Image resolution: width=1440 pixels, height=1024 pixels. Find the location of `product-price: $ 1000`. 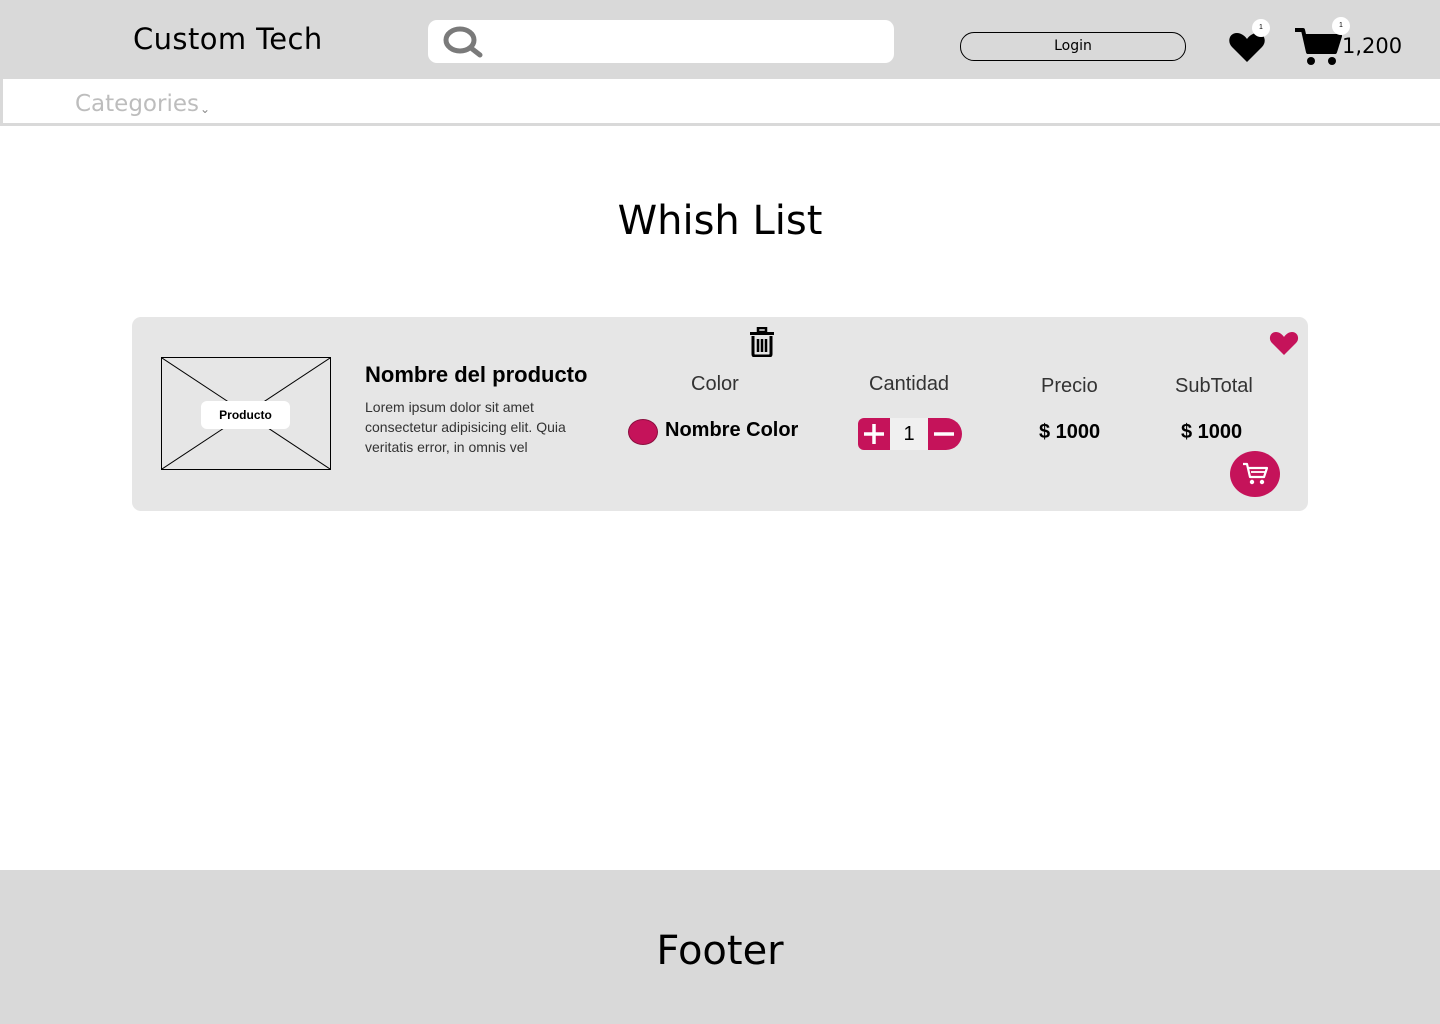

product-price: $ 1000 is located at coordinates (1070, 432).